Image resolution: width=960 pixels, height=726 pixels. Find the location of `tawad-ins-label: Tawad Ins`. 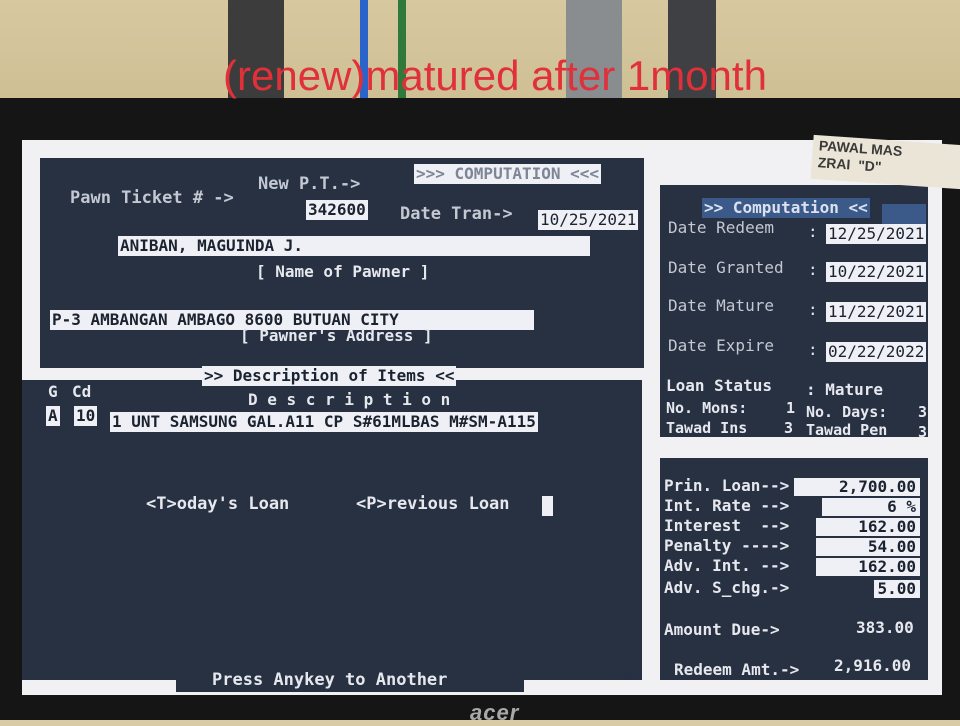

tawad-ins-label: Tawad Ins is located at coordinates (707, 428).